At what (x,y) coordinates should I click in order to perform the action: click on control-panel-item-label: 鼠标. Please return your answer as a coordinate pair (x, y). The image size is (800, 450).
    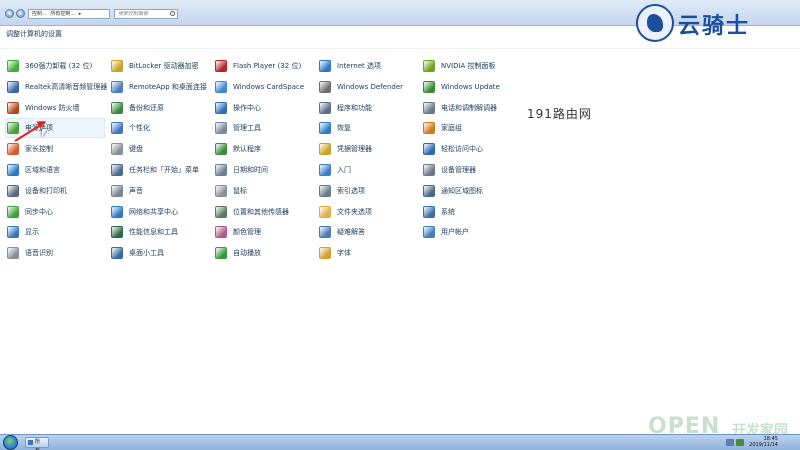
    Looking at the image, I should click on (240, 190).